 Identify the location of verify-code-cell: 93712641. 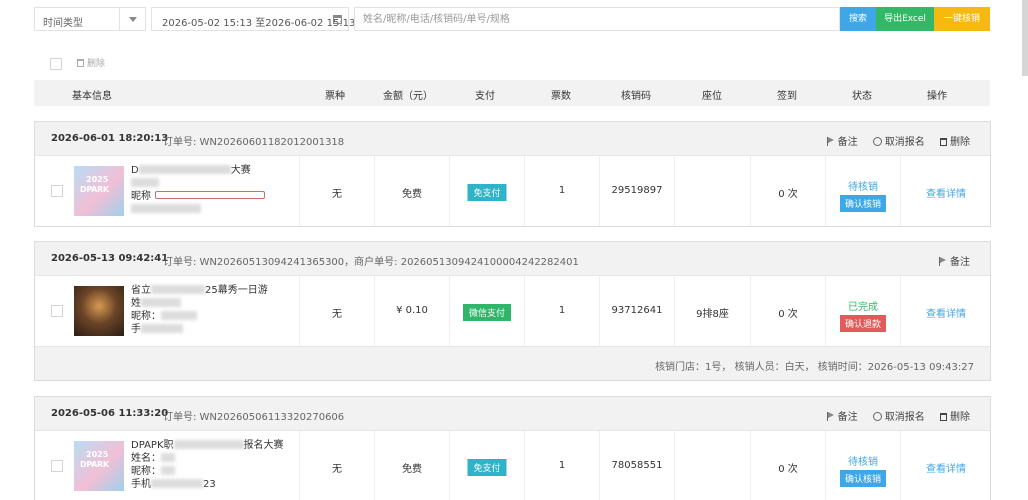
(636, 311).